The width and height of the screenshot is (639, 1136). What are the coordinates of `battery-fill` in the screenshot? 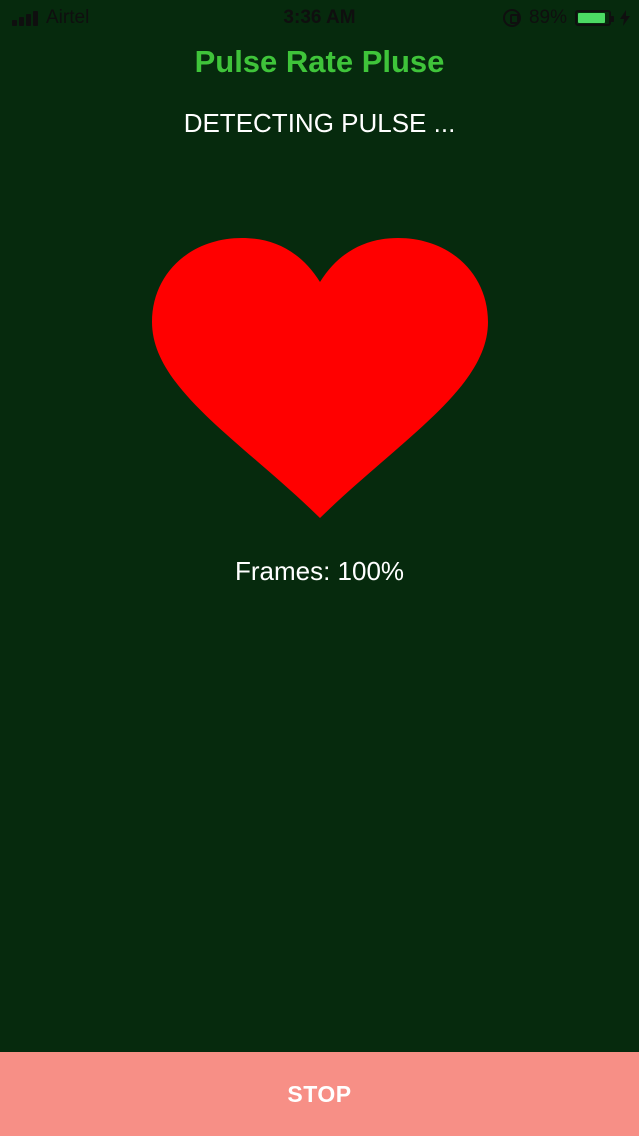 It's located at (591, 18).